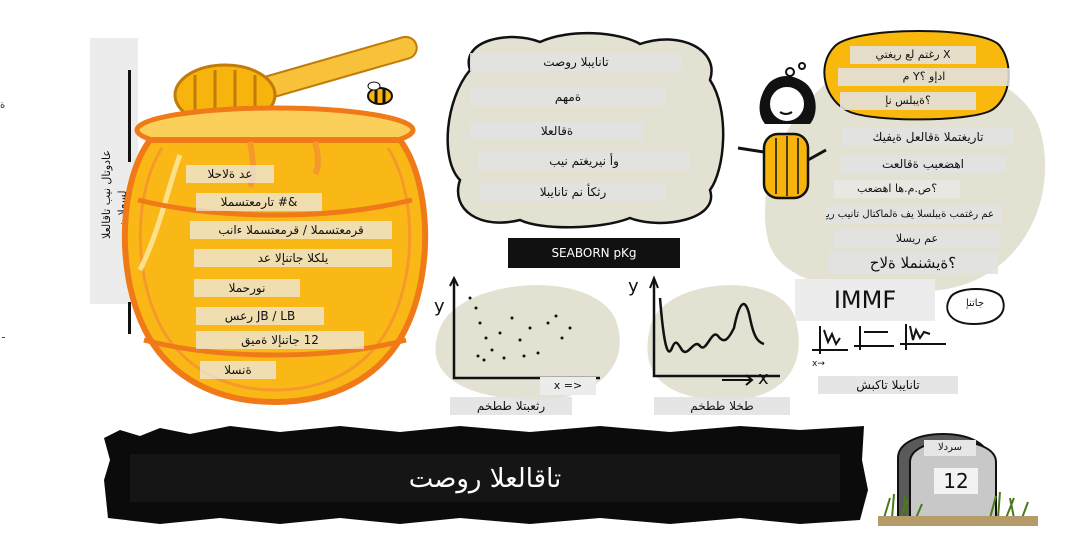 The image size is (1080, 560). Describe the element at coordinates (280, 340) in the screenshot. I see `pot-label-7: 12 جاتنإلا ةميق` at that location.